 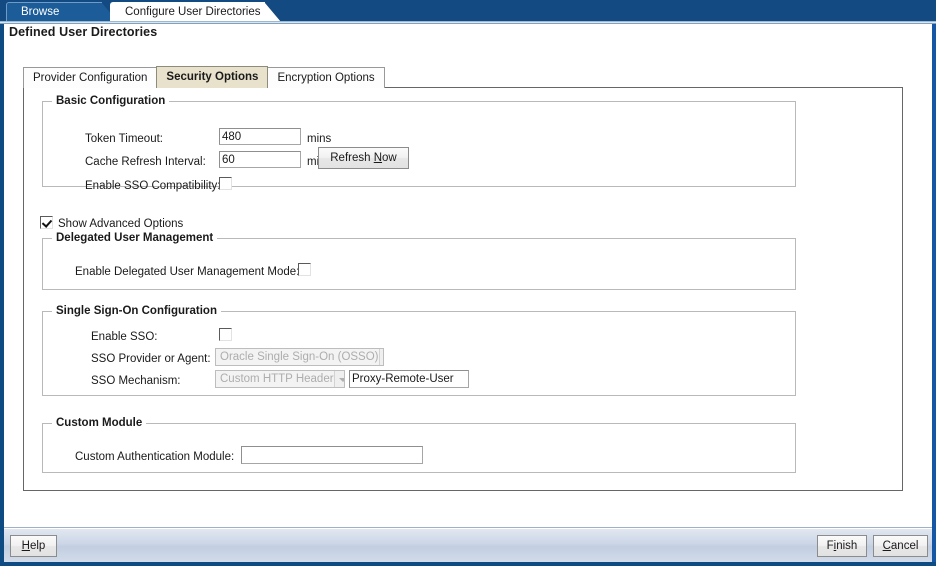 What do you see at coordinates (136, 311) in the screenshot?
I see `single-sign-on-title: Single Sign-On Configuration` at bounding box center [136, 311].